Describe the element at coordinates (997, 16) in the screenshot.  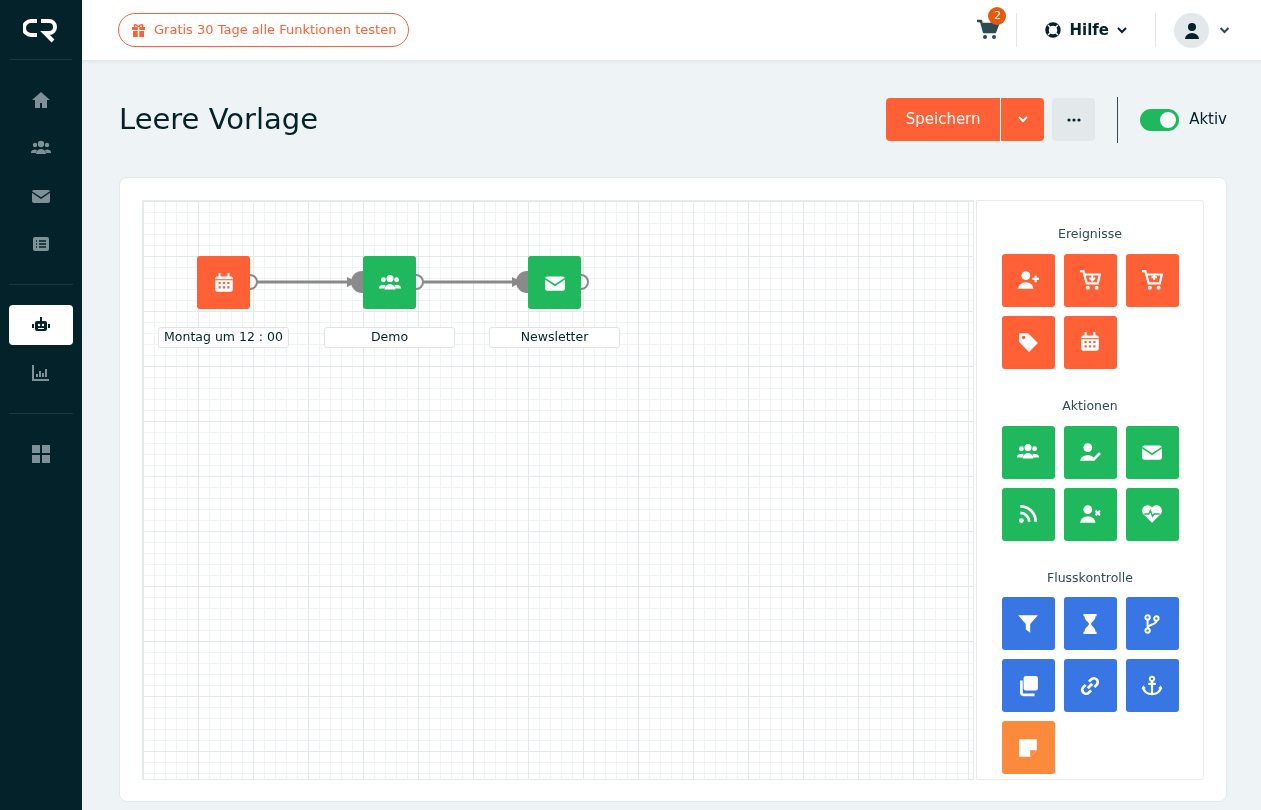
I see `cart-count-badge: 2` at that location.